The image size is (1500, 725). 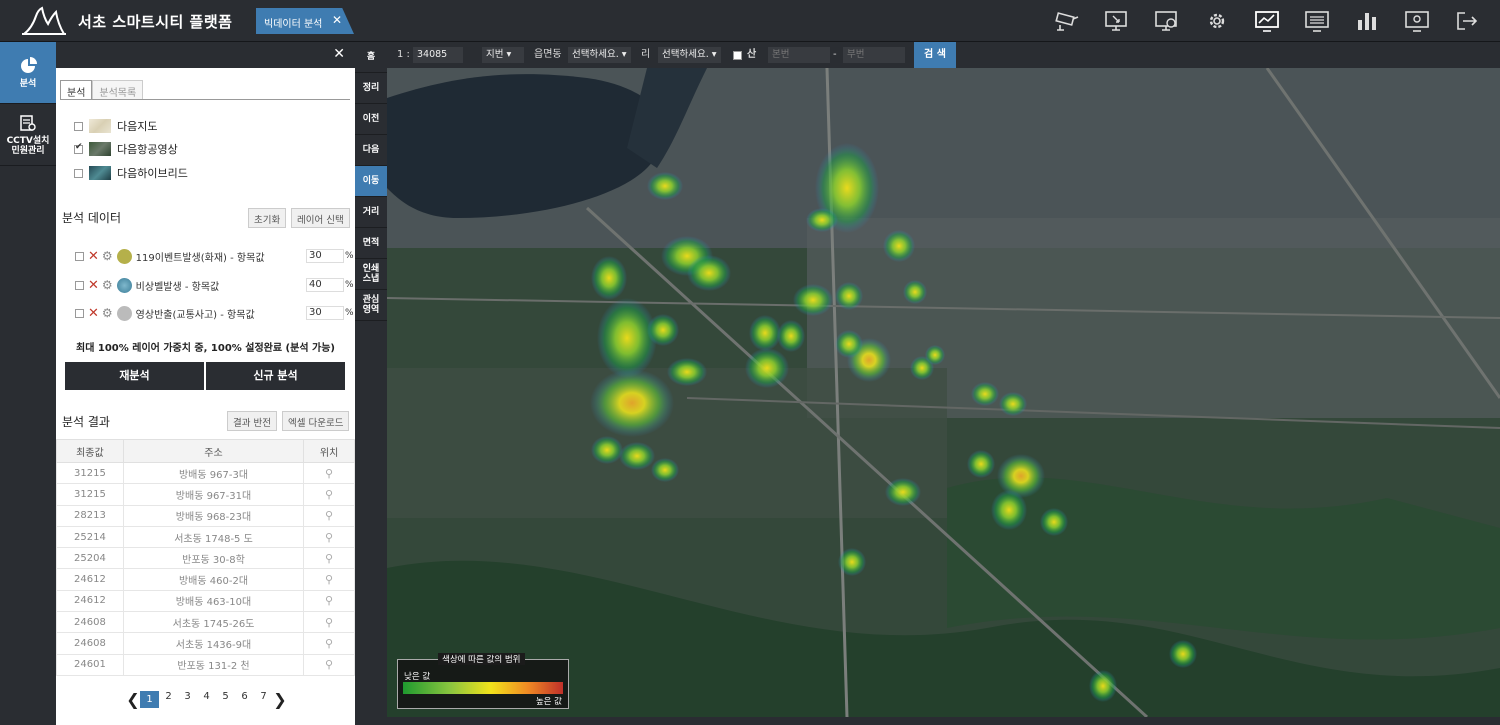 I want to click on map-tool-button: 이동, so click(x=371, y=181).